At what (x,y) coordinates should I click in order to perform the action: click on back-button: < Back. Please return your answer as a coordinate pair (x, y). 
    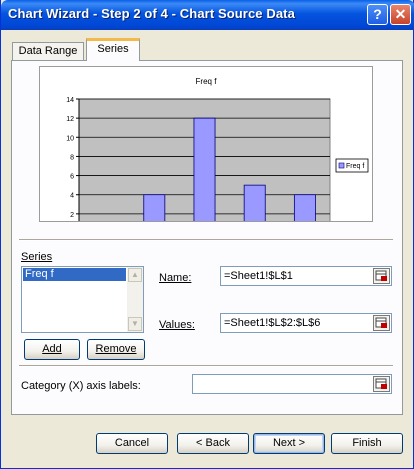
    Looking at the image, I should click on (213, 443).